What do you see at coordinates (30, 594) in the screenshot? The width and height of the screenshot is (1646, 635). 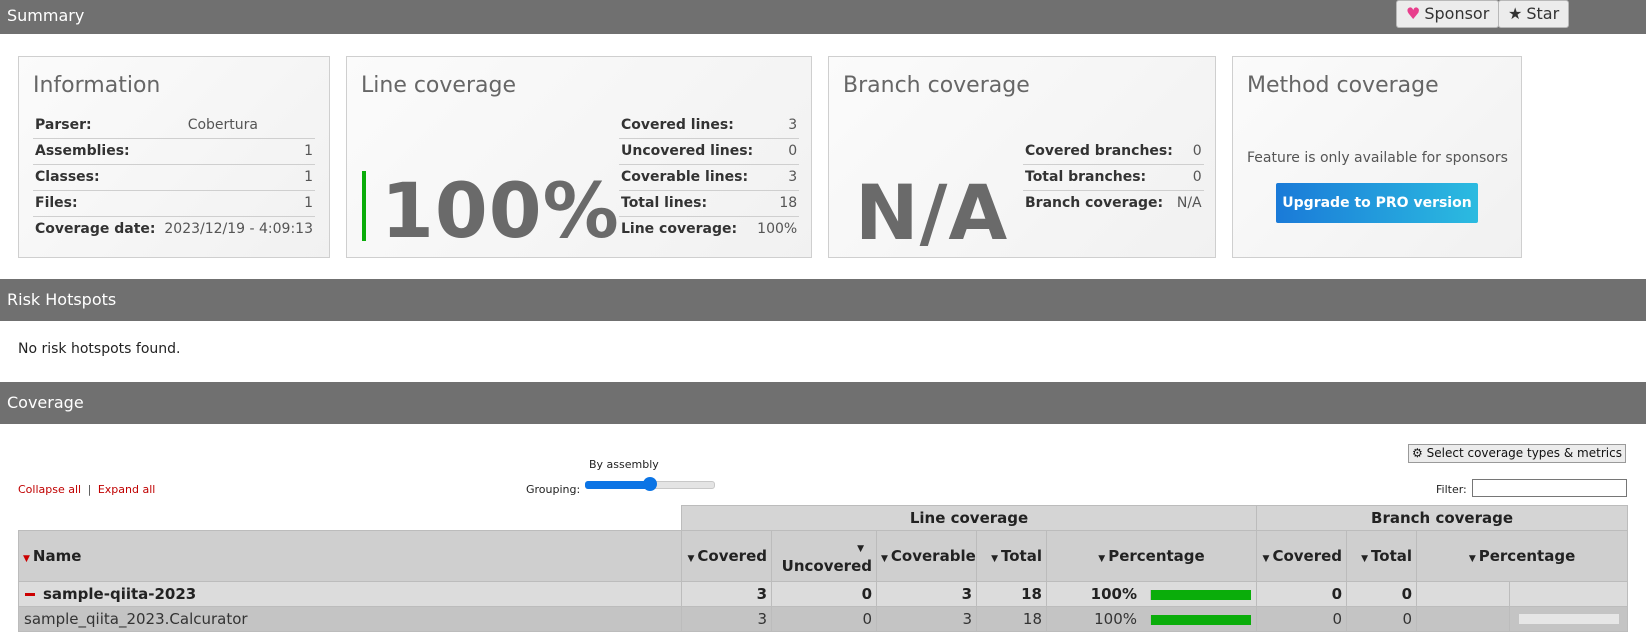 I see `collapse-icon` at bounding box center [30, 594].